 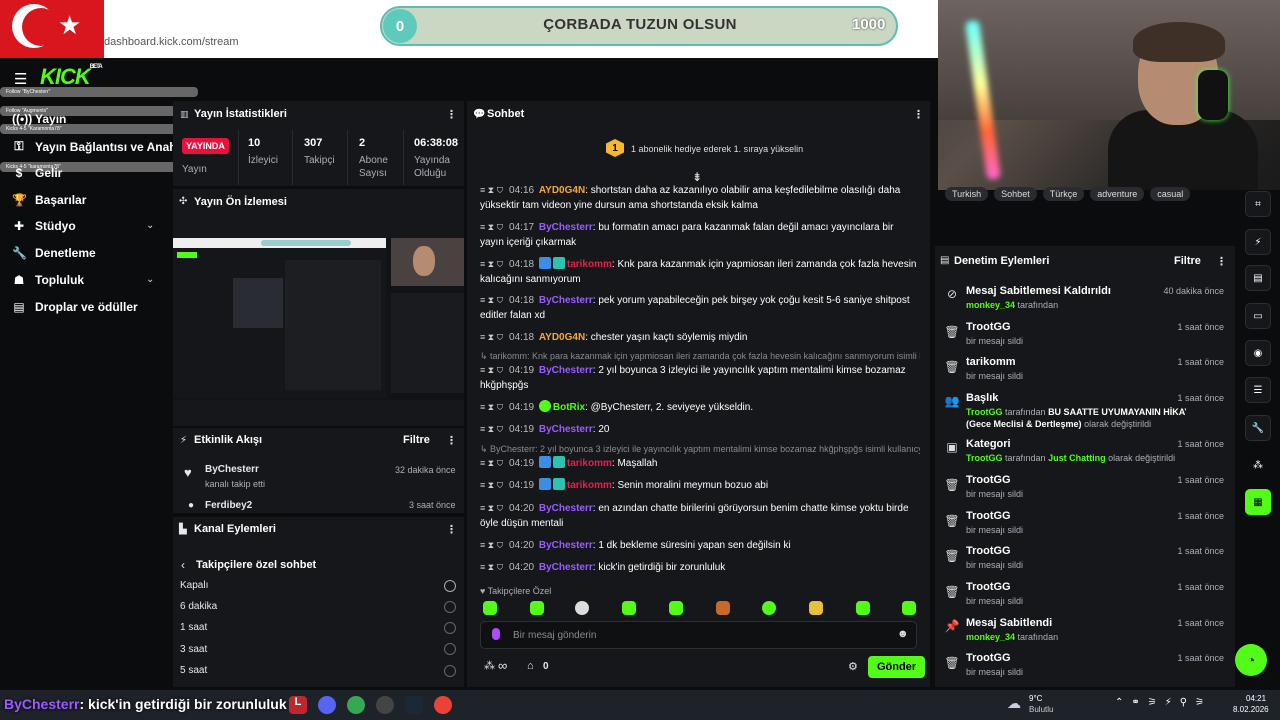 What do you see at coordinates (183, 201) in the screenshot?
I see `preview-icon: ✣` at bounding box center [183, 201].